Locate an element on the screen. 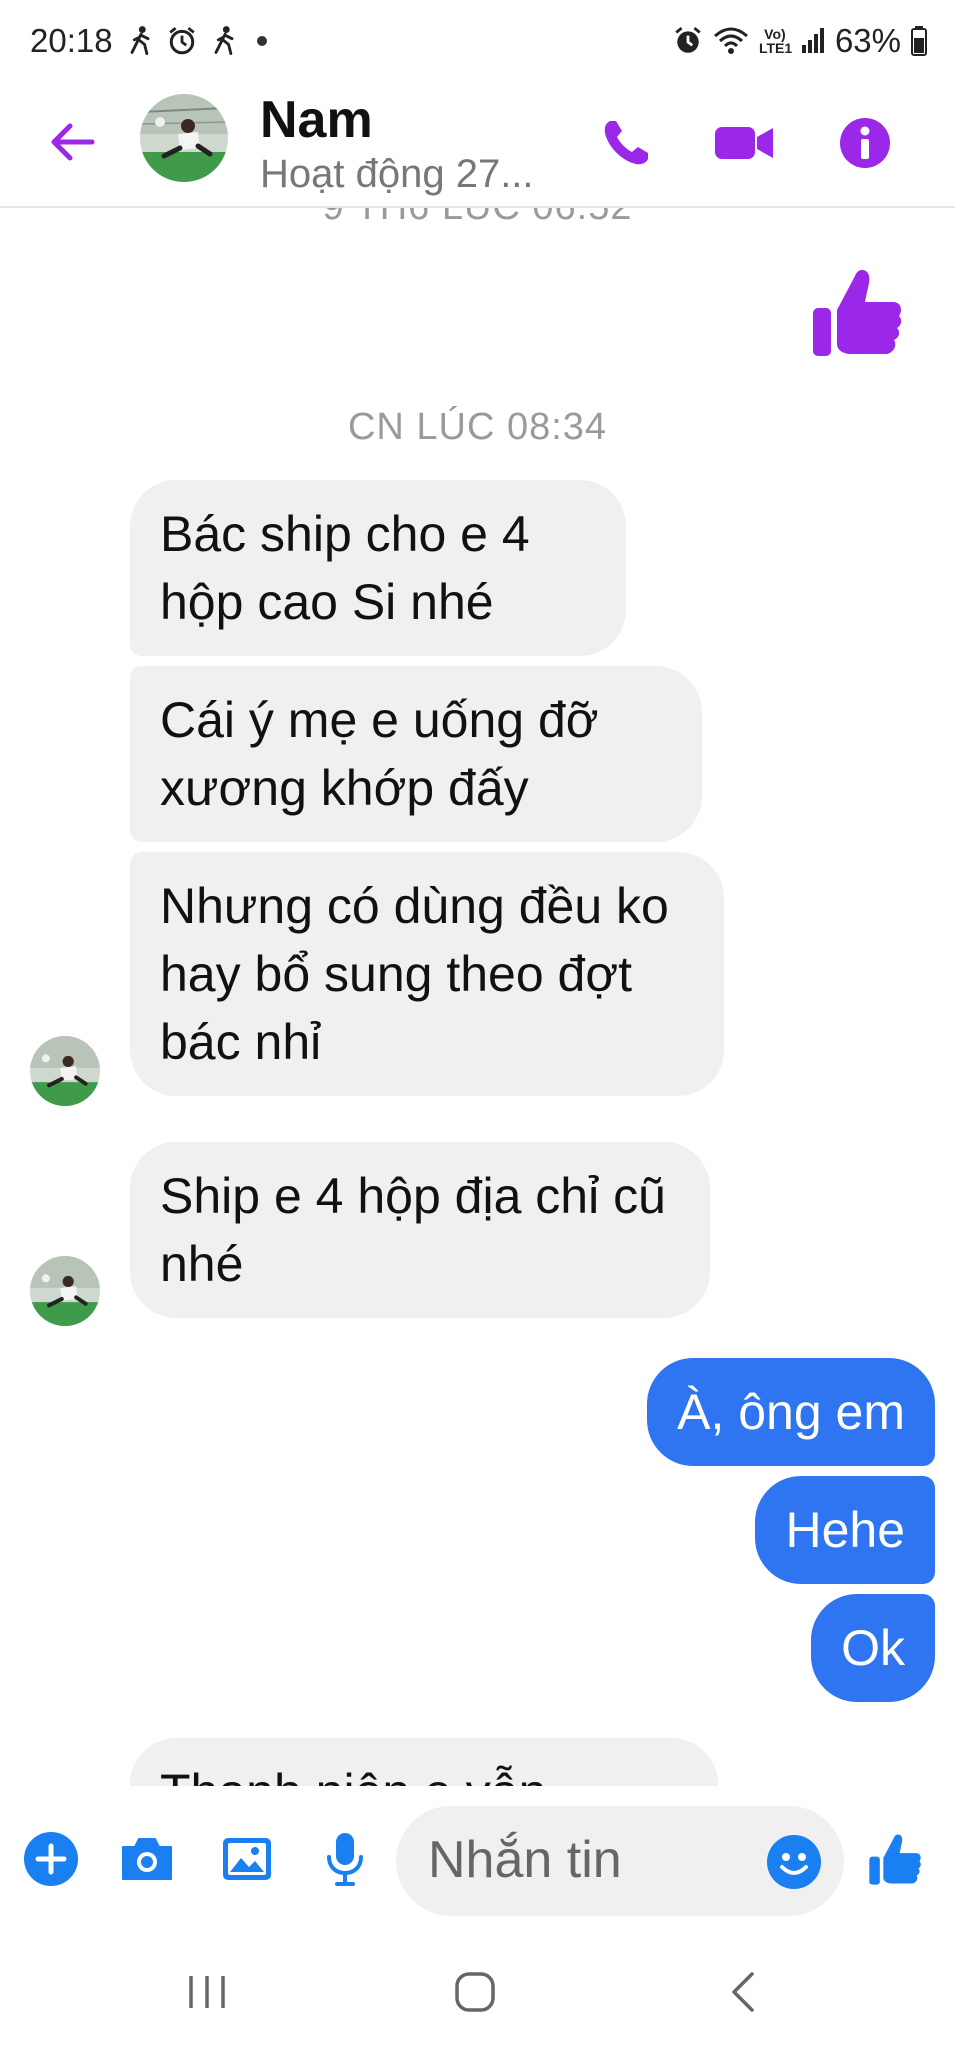 The width and height of the screenshot is (955, 2048). message-composer: Nhắn tin is located at coordinates (477, 1861).